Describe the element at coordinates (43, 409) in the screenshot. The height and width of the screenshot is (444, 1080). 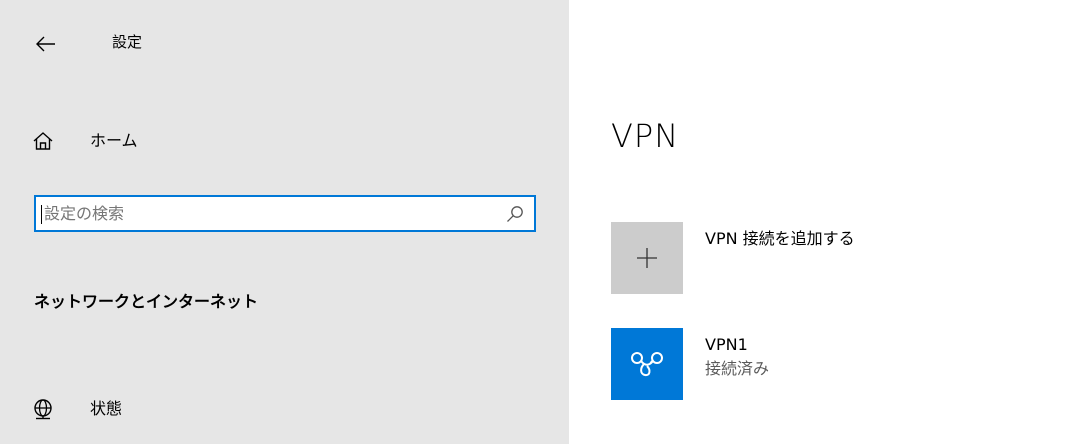
I see `globe-icon` at that location.